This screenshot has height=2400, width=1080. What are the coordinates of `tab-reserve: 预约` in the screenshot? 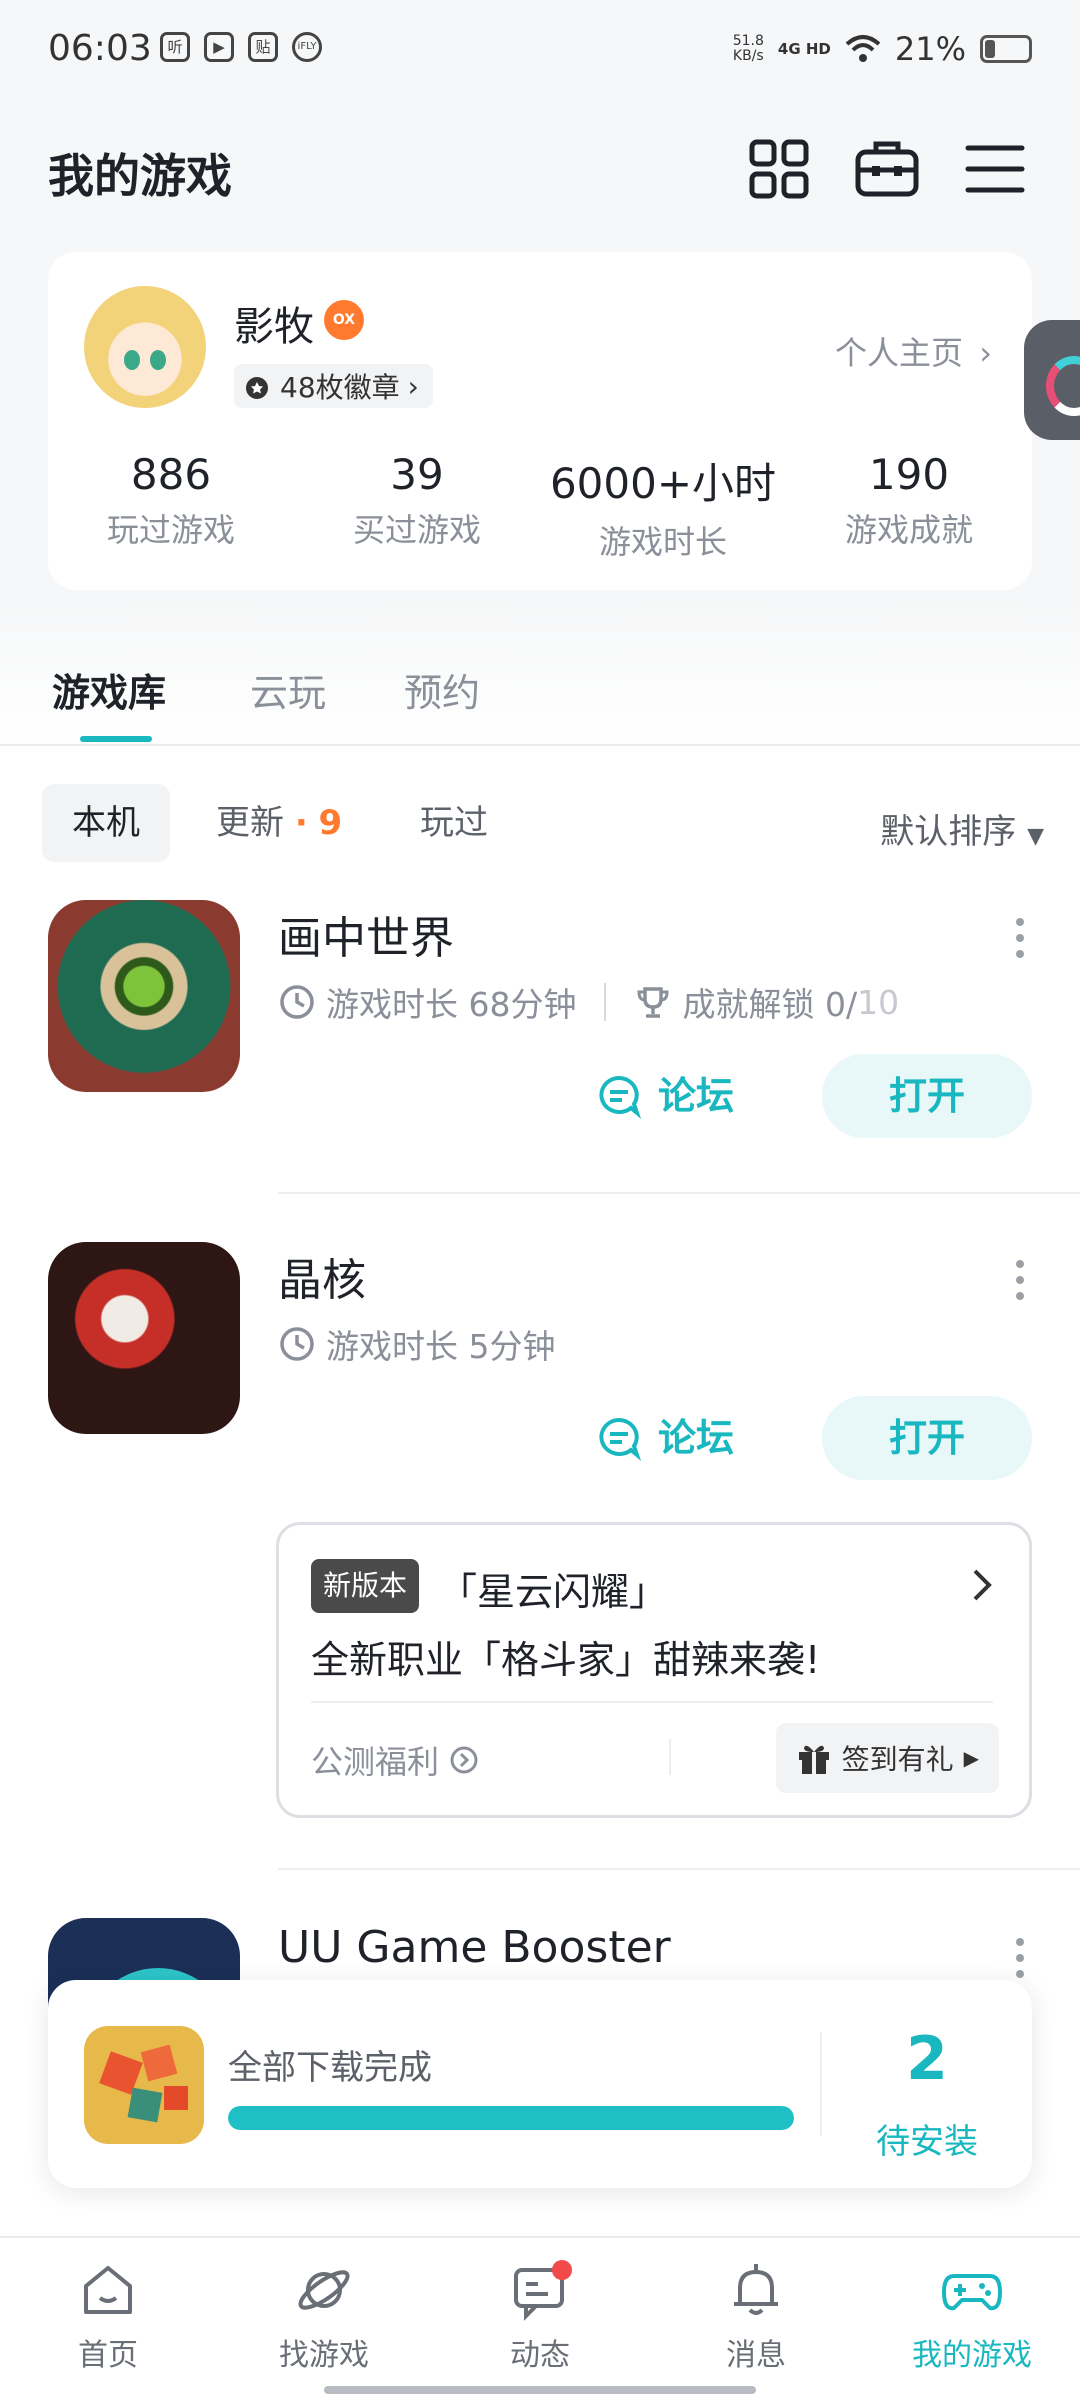 It's located at (442, 689).